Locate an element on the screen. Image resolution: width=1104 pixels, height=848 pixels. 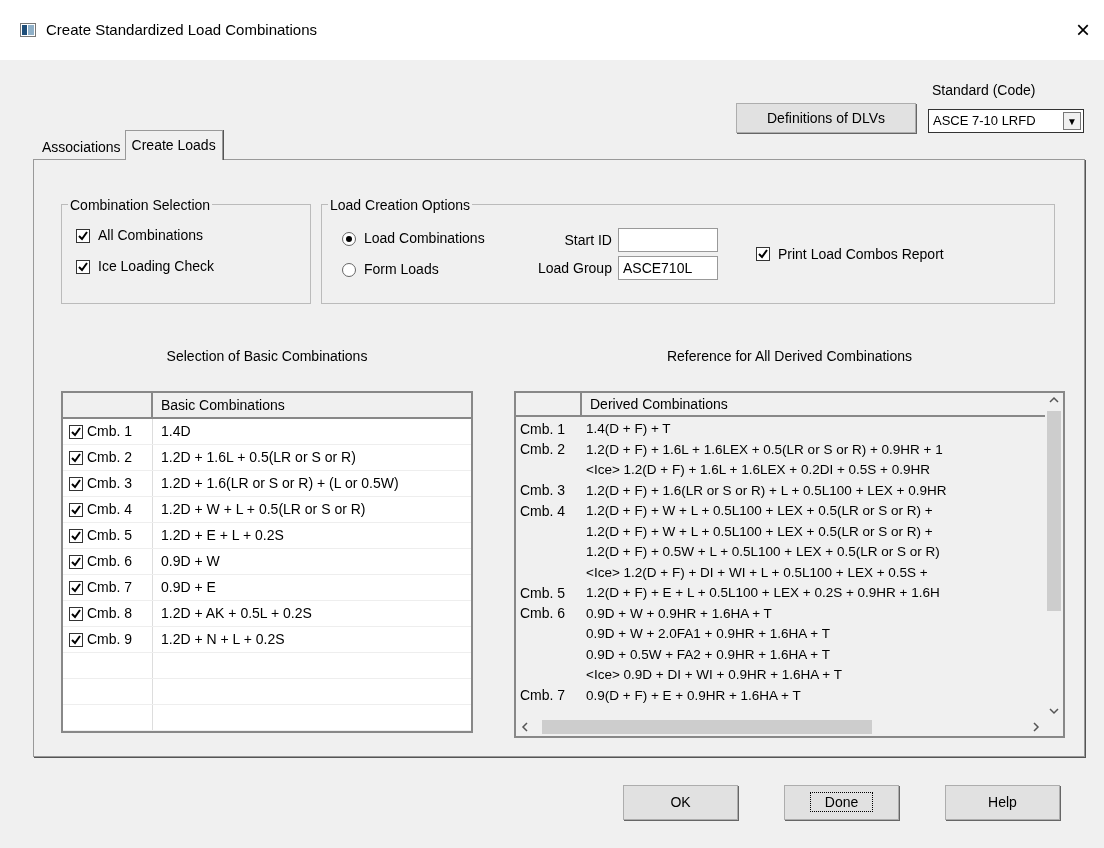
column-header: Basic Combinations is located at coordinates (222, 405).